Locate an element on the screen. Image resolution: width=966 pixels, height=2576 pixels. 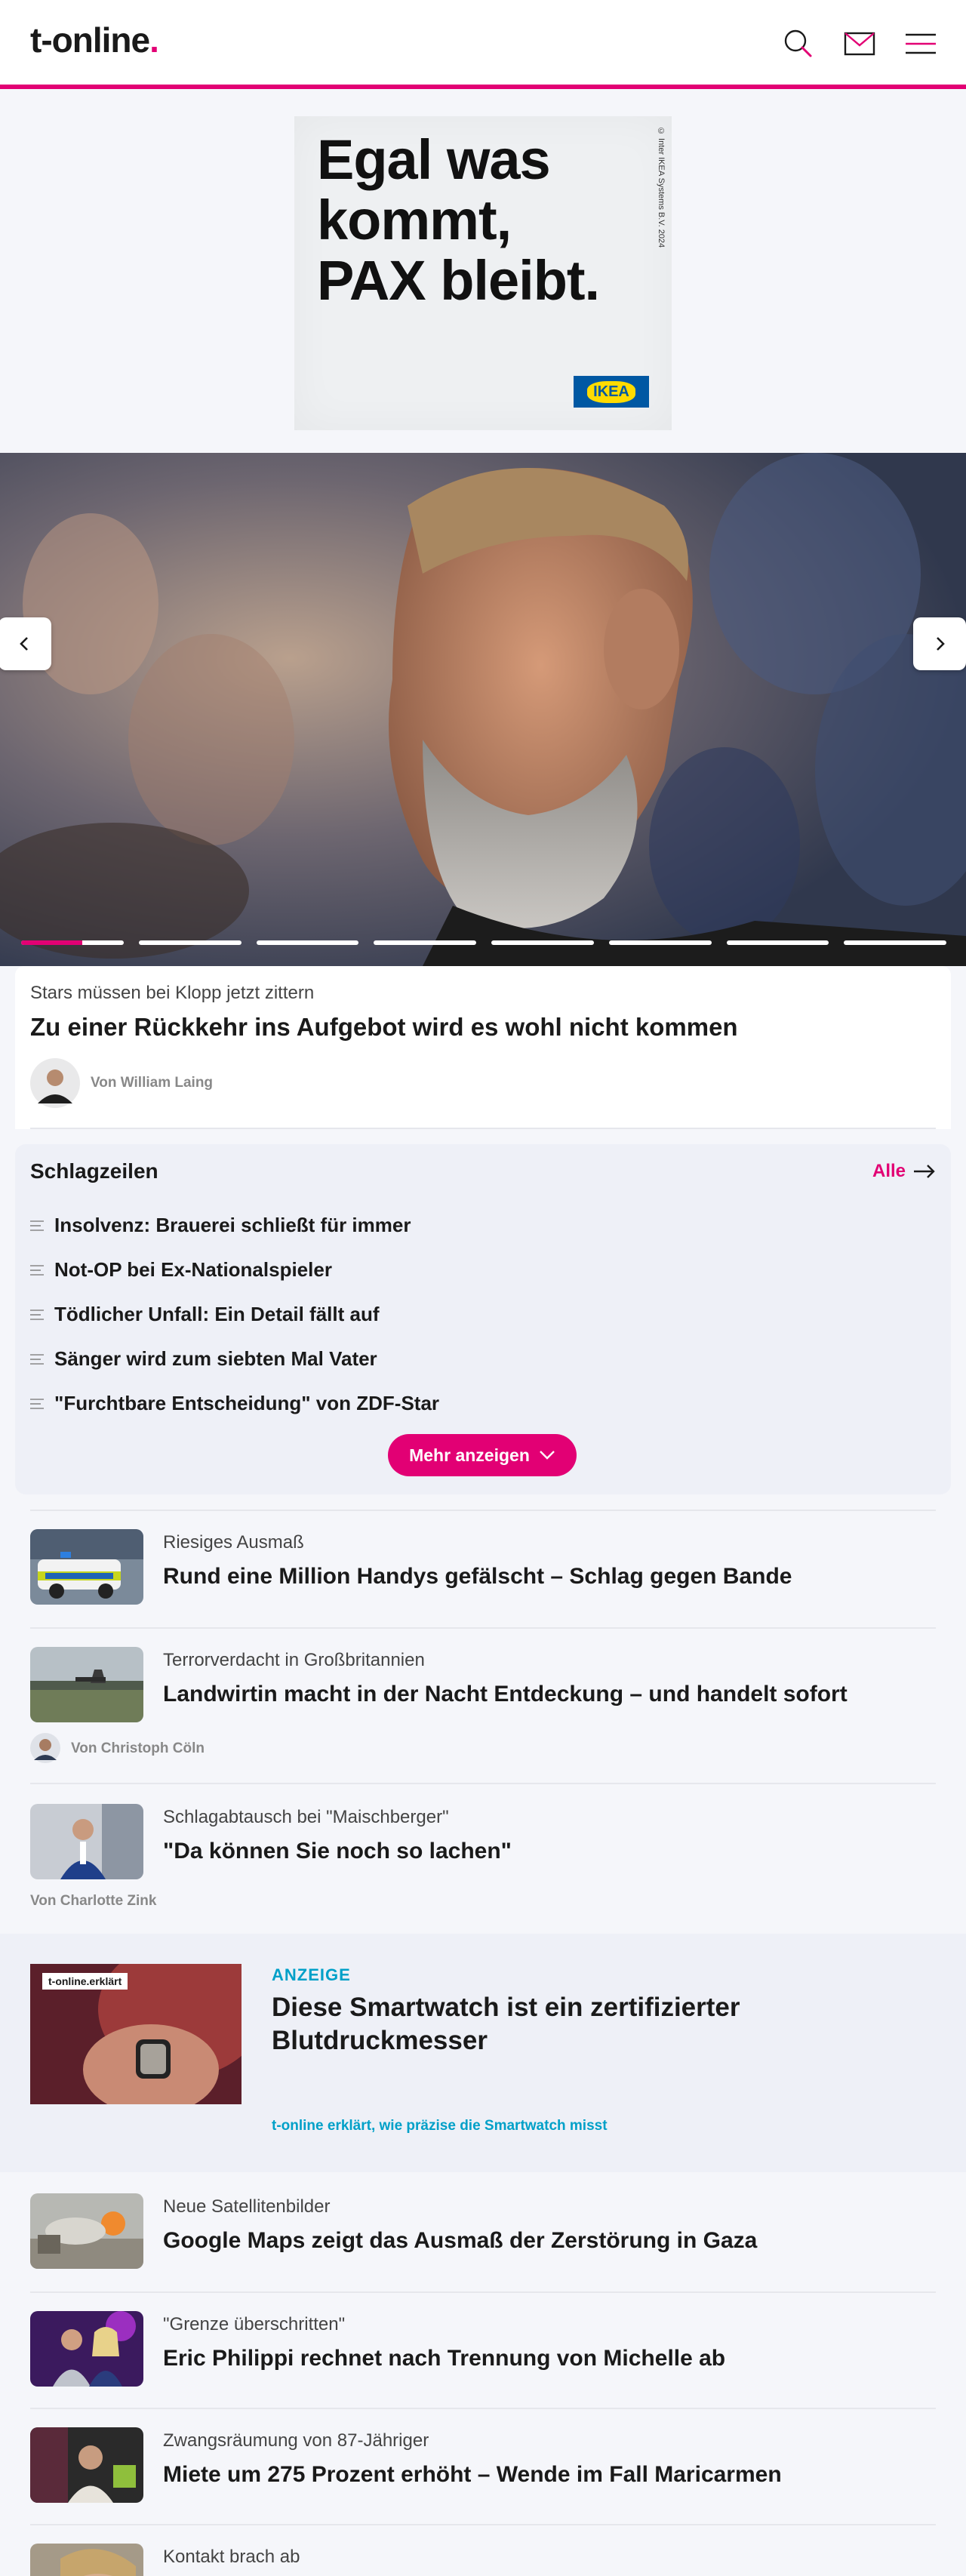
sponsored-image: t-online.erklärt is located at coordinates (136, 2034).